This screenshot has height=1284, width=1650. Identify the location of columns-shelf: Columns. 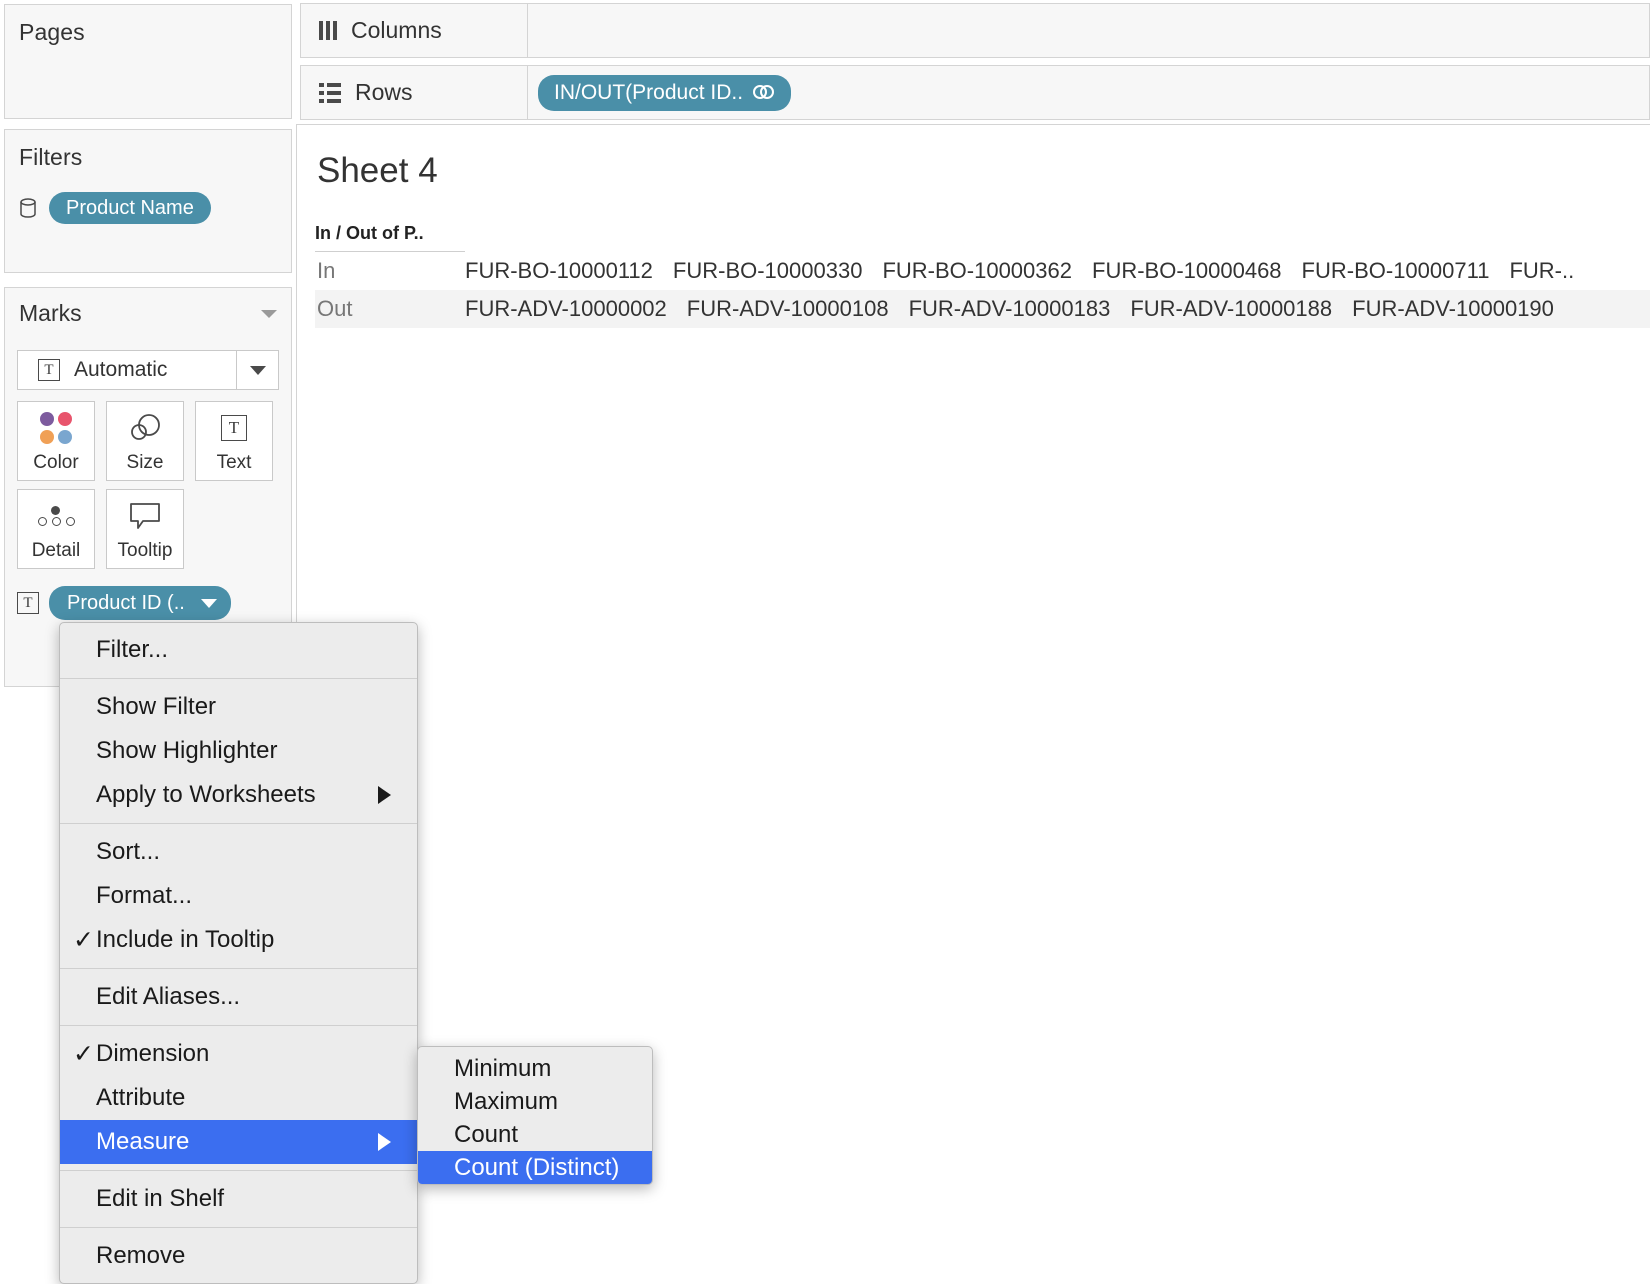
(975, 30).